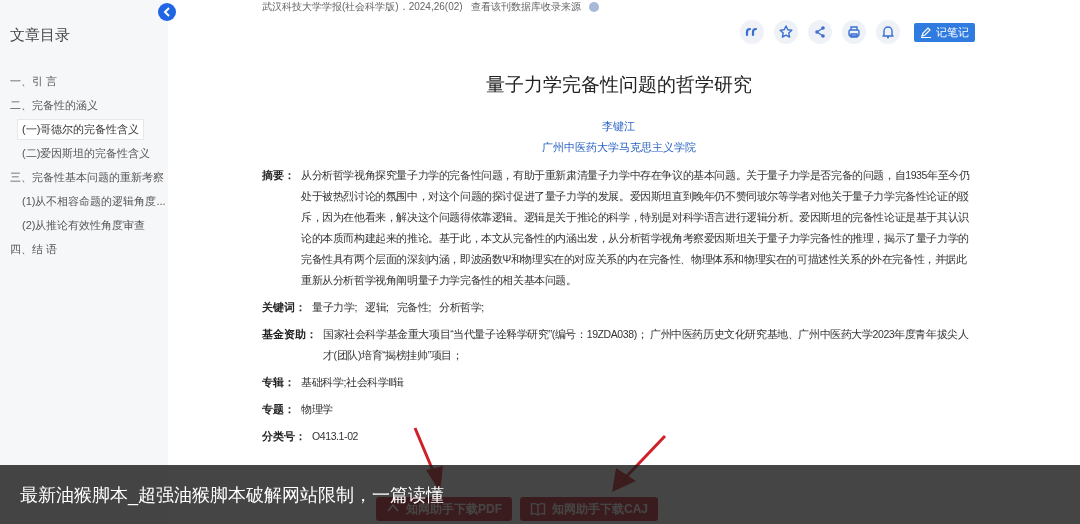  Describe the element at coordinates (636, 228) in the screenshot. I see `field-value: 从分析哲学视角探究量子力学的完备性问题，有助于重新肃清量子力学中存在争议的基本问题。关于量子力学是否完备的问题，自1935年至今仍处于被热烈讨论的氛围中，对这个问题的探讨促进了量子力学的发展。爱因斯坦直到晚年仍不赞同玻尔等学者对他关于量子力学完备性论证的驳斥，因为在他看来，解决这个问题得依靠逻辑。逻辑是关于推论的科学，特别是对科学语言进行逻辑分析。爱因斯坦的完备性论证是基于其认识论的本质而构建起来的推论。基于此，本文从完备性的内涵出发，从分析哲学视角考察爱因斯坦关于量子力学完备性的推理，揭示了量子力学的完备性具有两个层面的深刻内涵，即波函数Ψ和物理实在的对应关系的内在完备性、物理体系和物理实在的可描述性关系的外在完备性，并据此重新从分析哲学视角阐明量子力学完备性的相关基本问题。` at that location.